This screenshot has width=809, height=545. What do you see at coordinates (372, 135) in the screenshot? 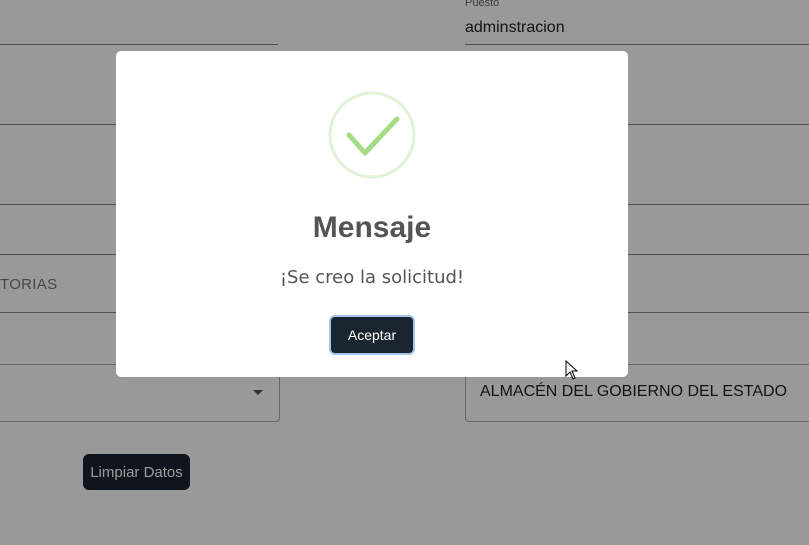
I see `success-check-icon` at bounding box center [372, 135].